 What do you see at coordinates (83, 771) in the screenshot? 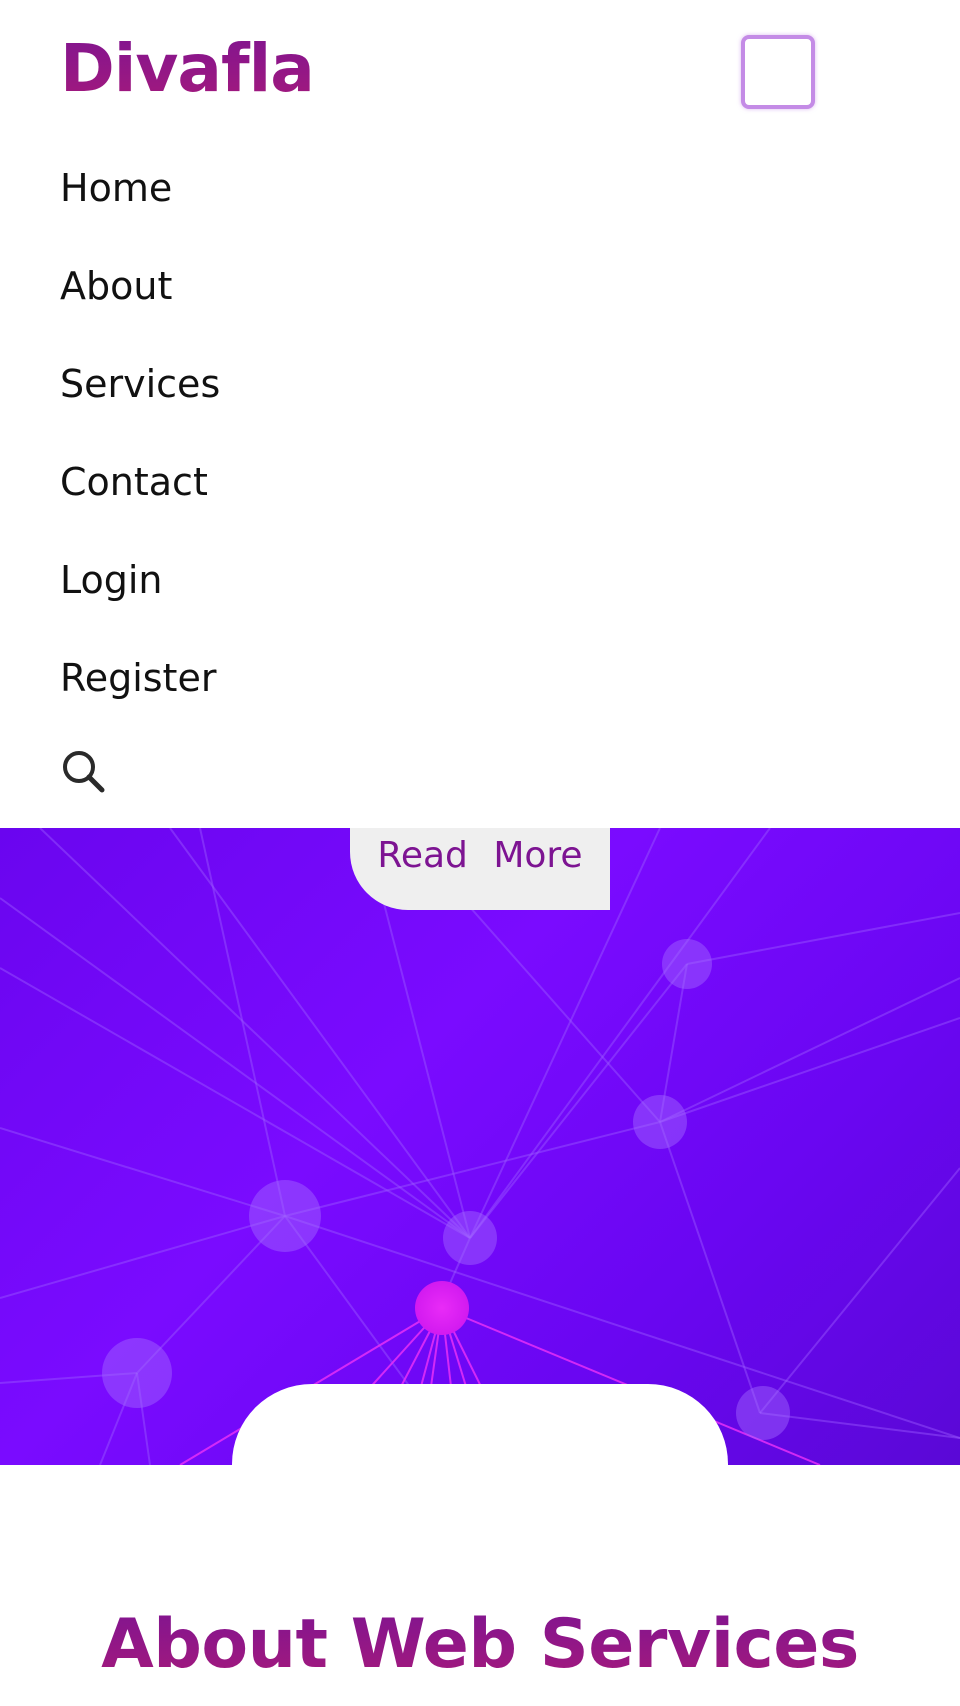
I see `search-icon` at bounding box center [83, 771].